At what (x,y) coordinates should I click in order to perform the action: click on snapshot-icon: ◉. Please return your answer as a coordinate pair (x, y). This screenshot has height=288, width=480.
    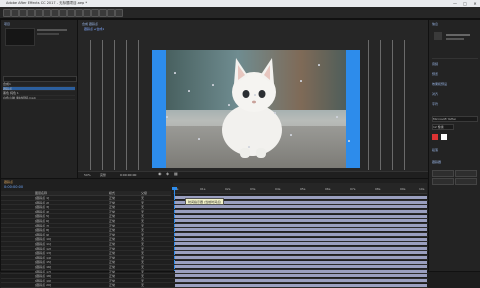
    Looking at the image, I should click on (160, 174).